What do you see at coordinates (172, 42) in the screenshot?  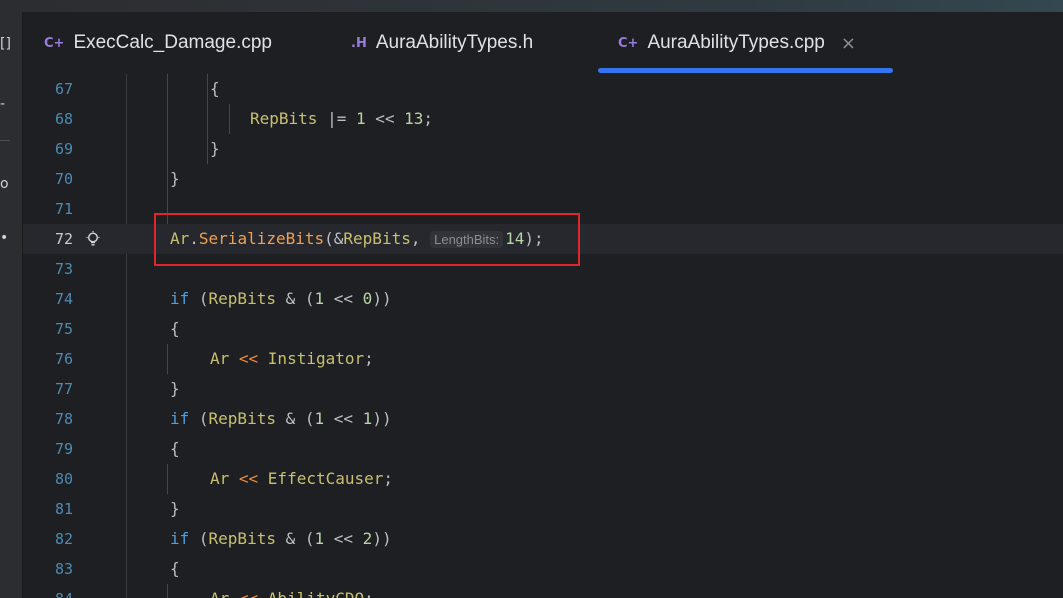 I see `tab-label: ExecCalc_Damage.cpp` at bounding box center [172, 42].